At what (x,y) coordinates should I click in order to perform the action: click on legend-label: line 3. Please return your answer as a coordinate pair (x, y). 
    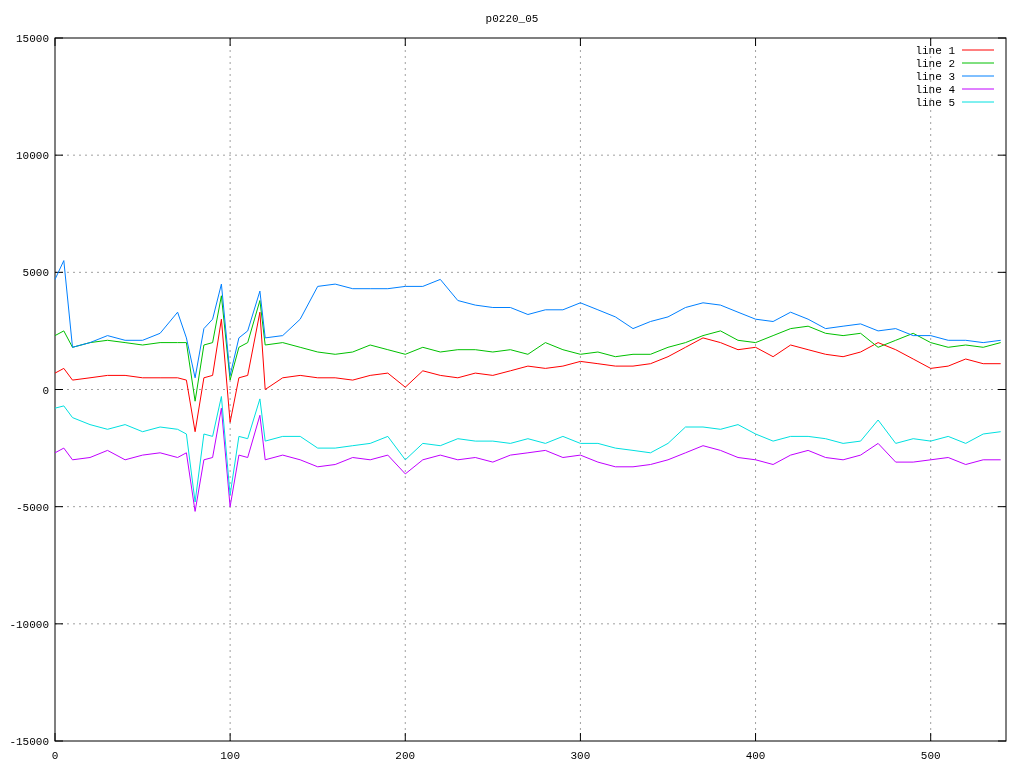
    Looking at the image, I should click on (935, 77).